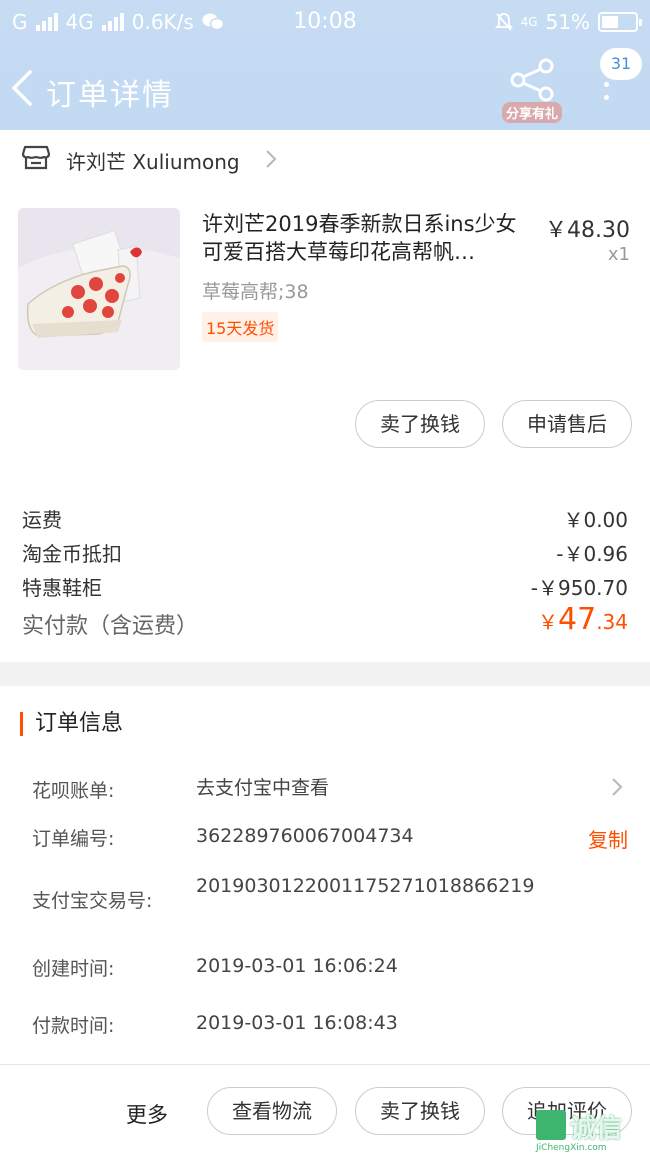 The height and width of the screenshot is (1155, 650). Describe the element at coordinates (532, 80) in the screenshot. I see `share-icon` at that location.